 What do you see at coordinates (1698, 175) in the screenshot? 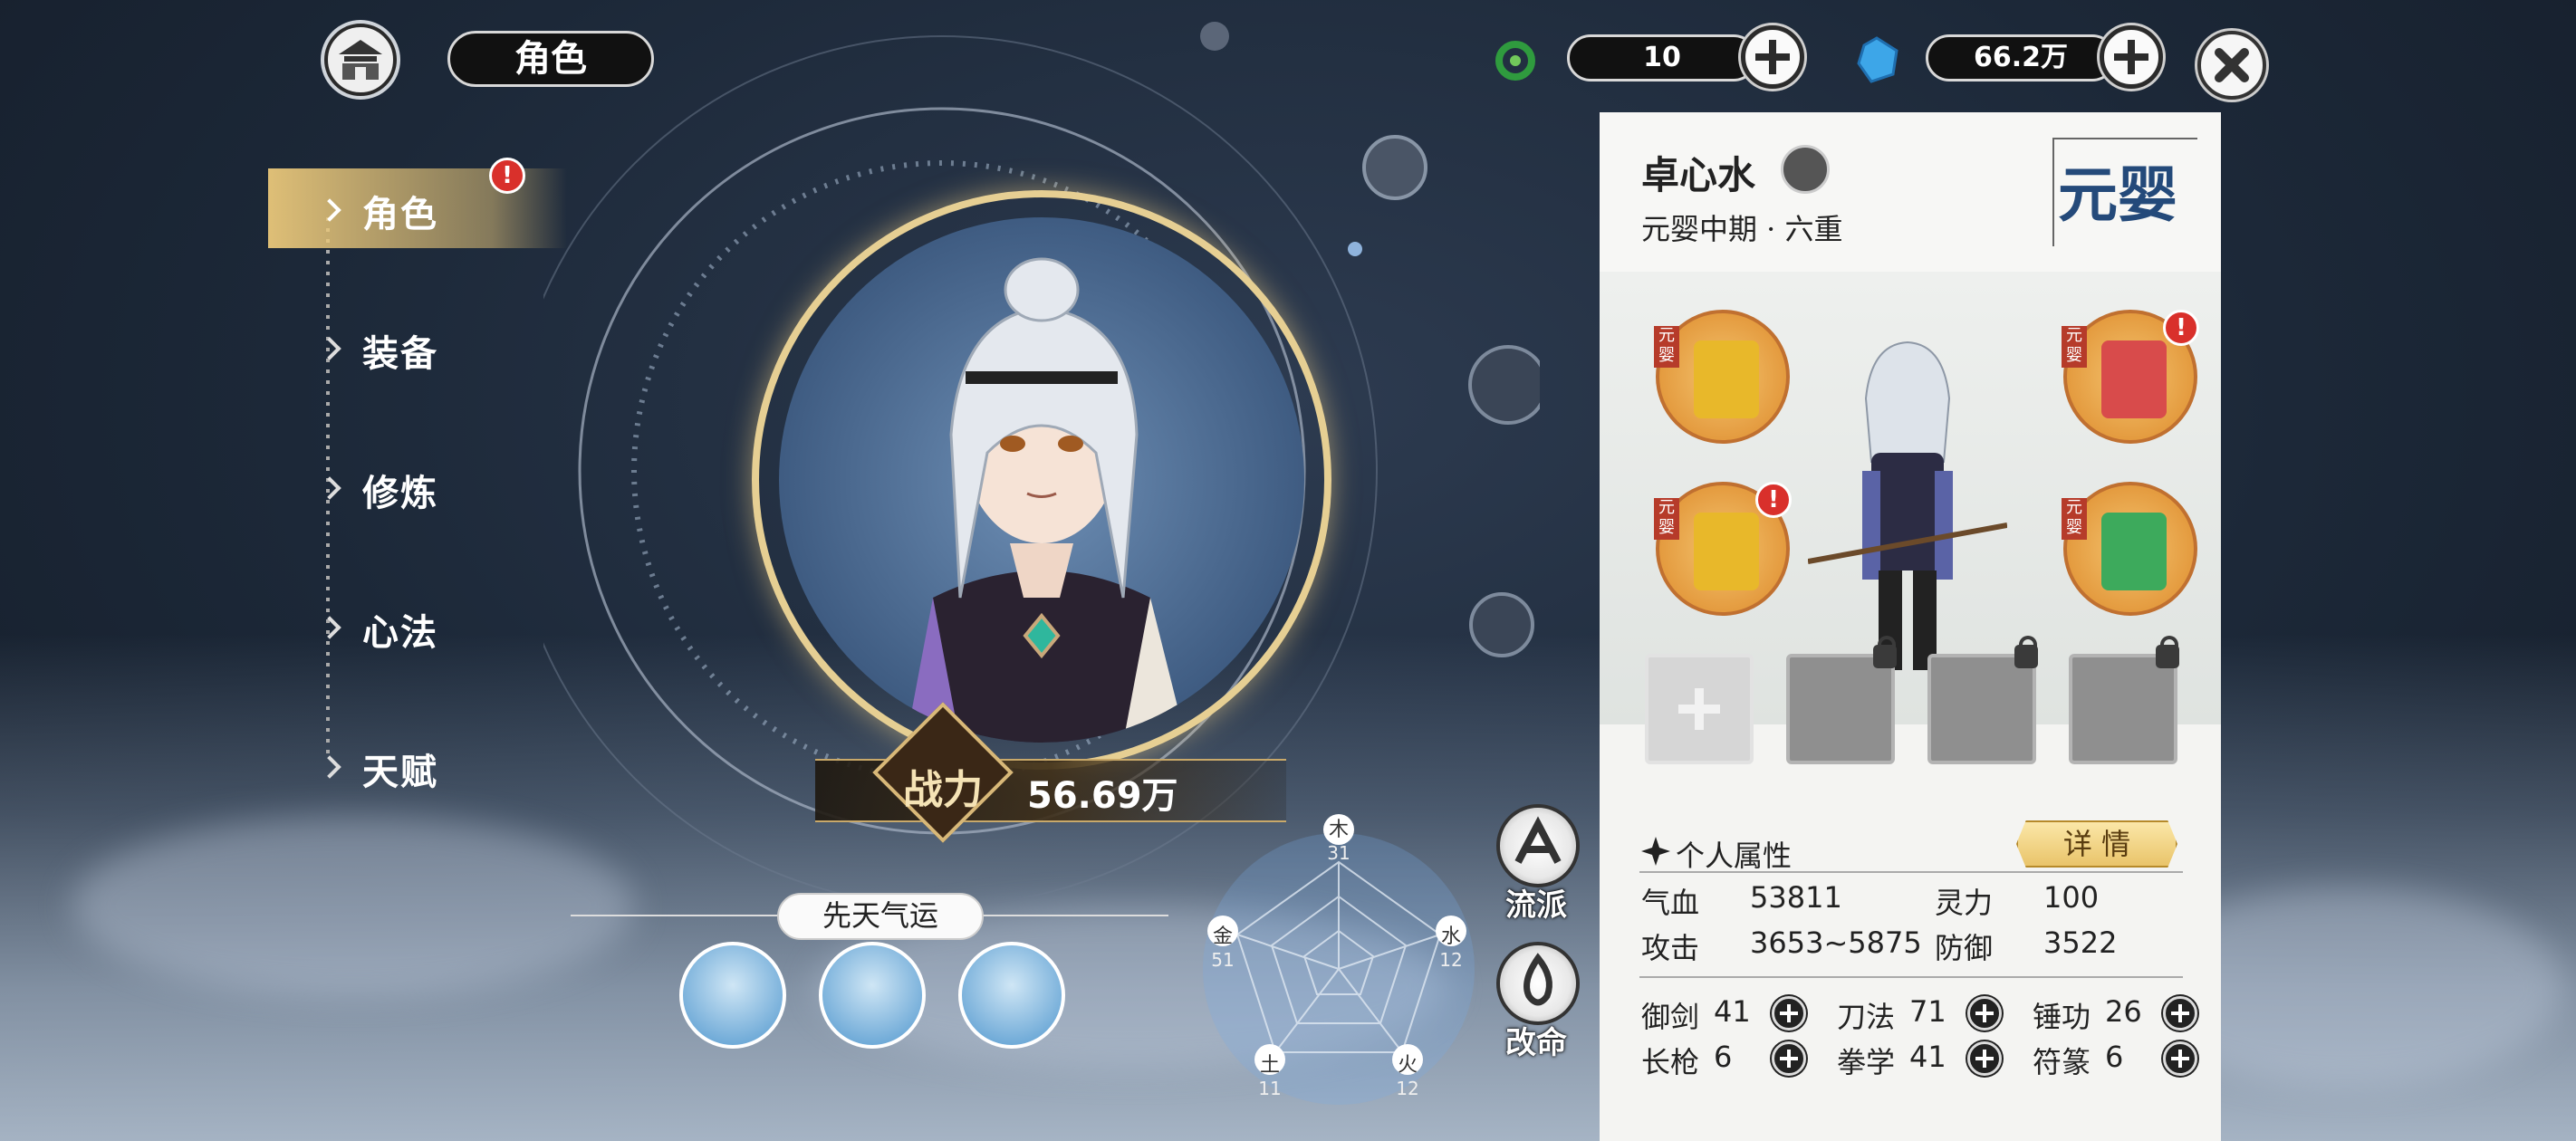
I see `character-name: 卓心水` at bounding box center [1698, 175].